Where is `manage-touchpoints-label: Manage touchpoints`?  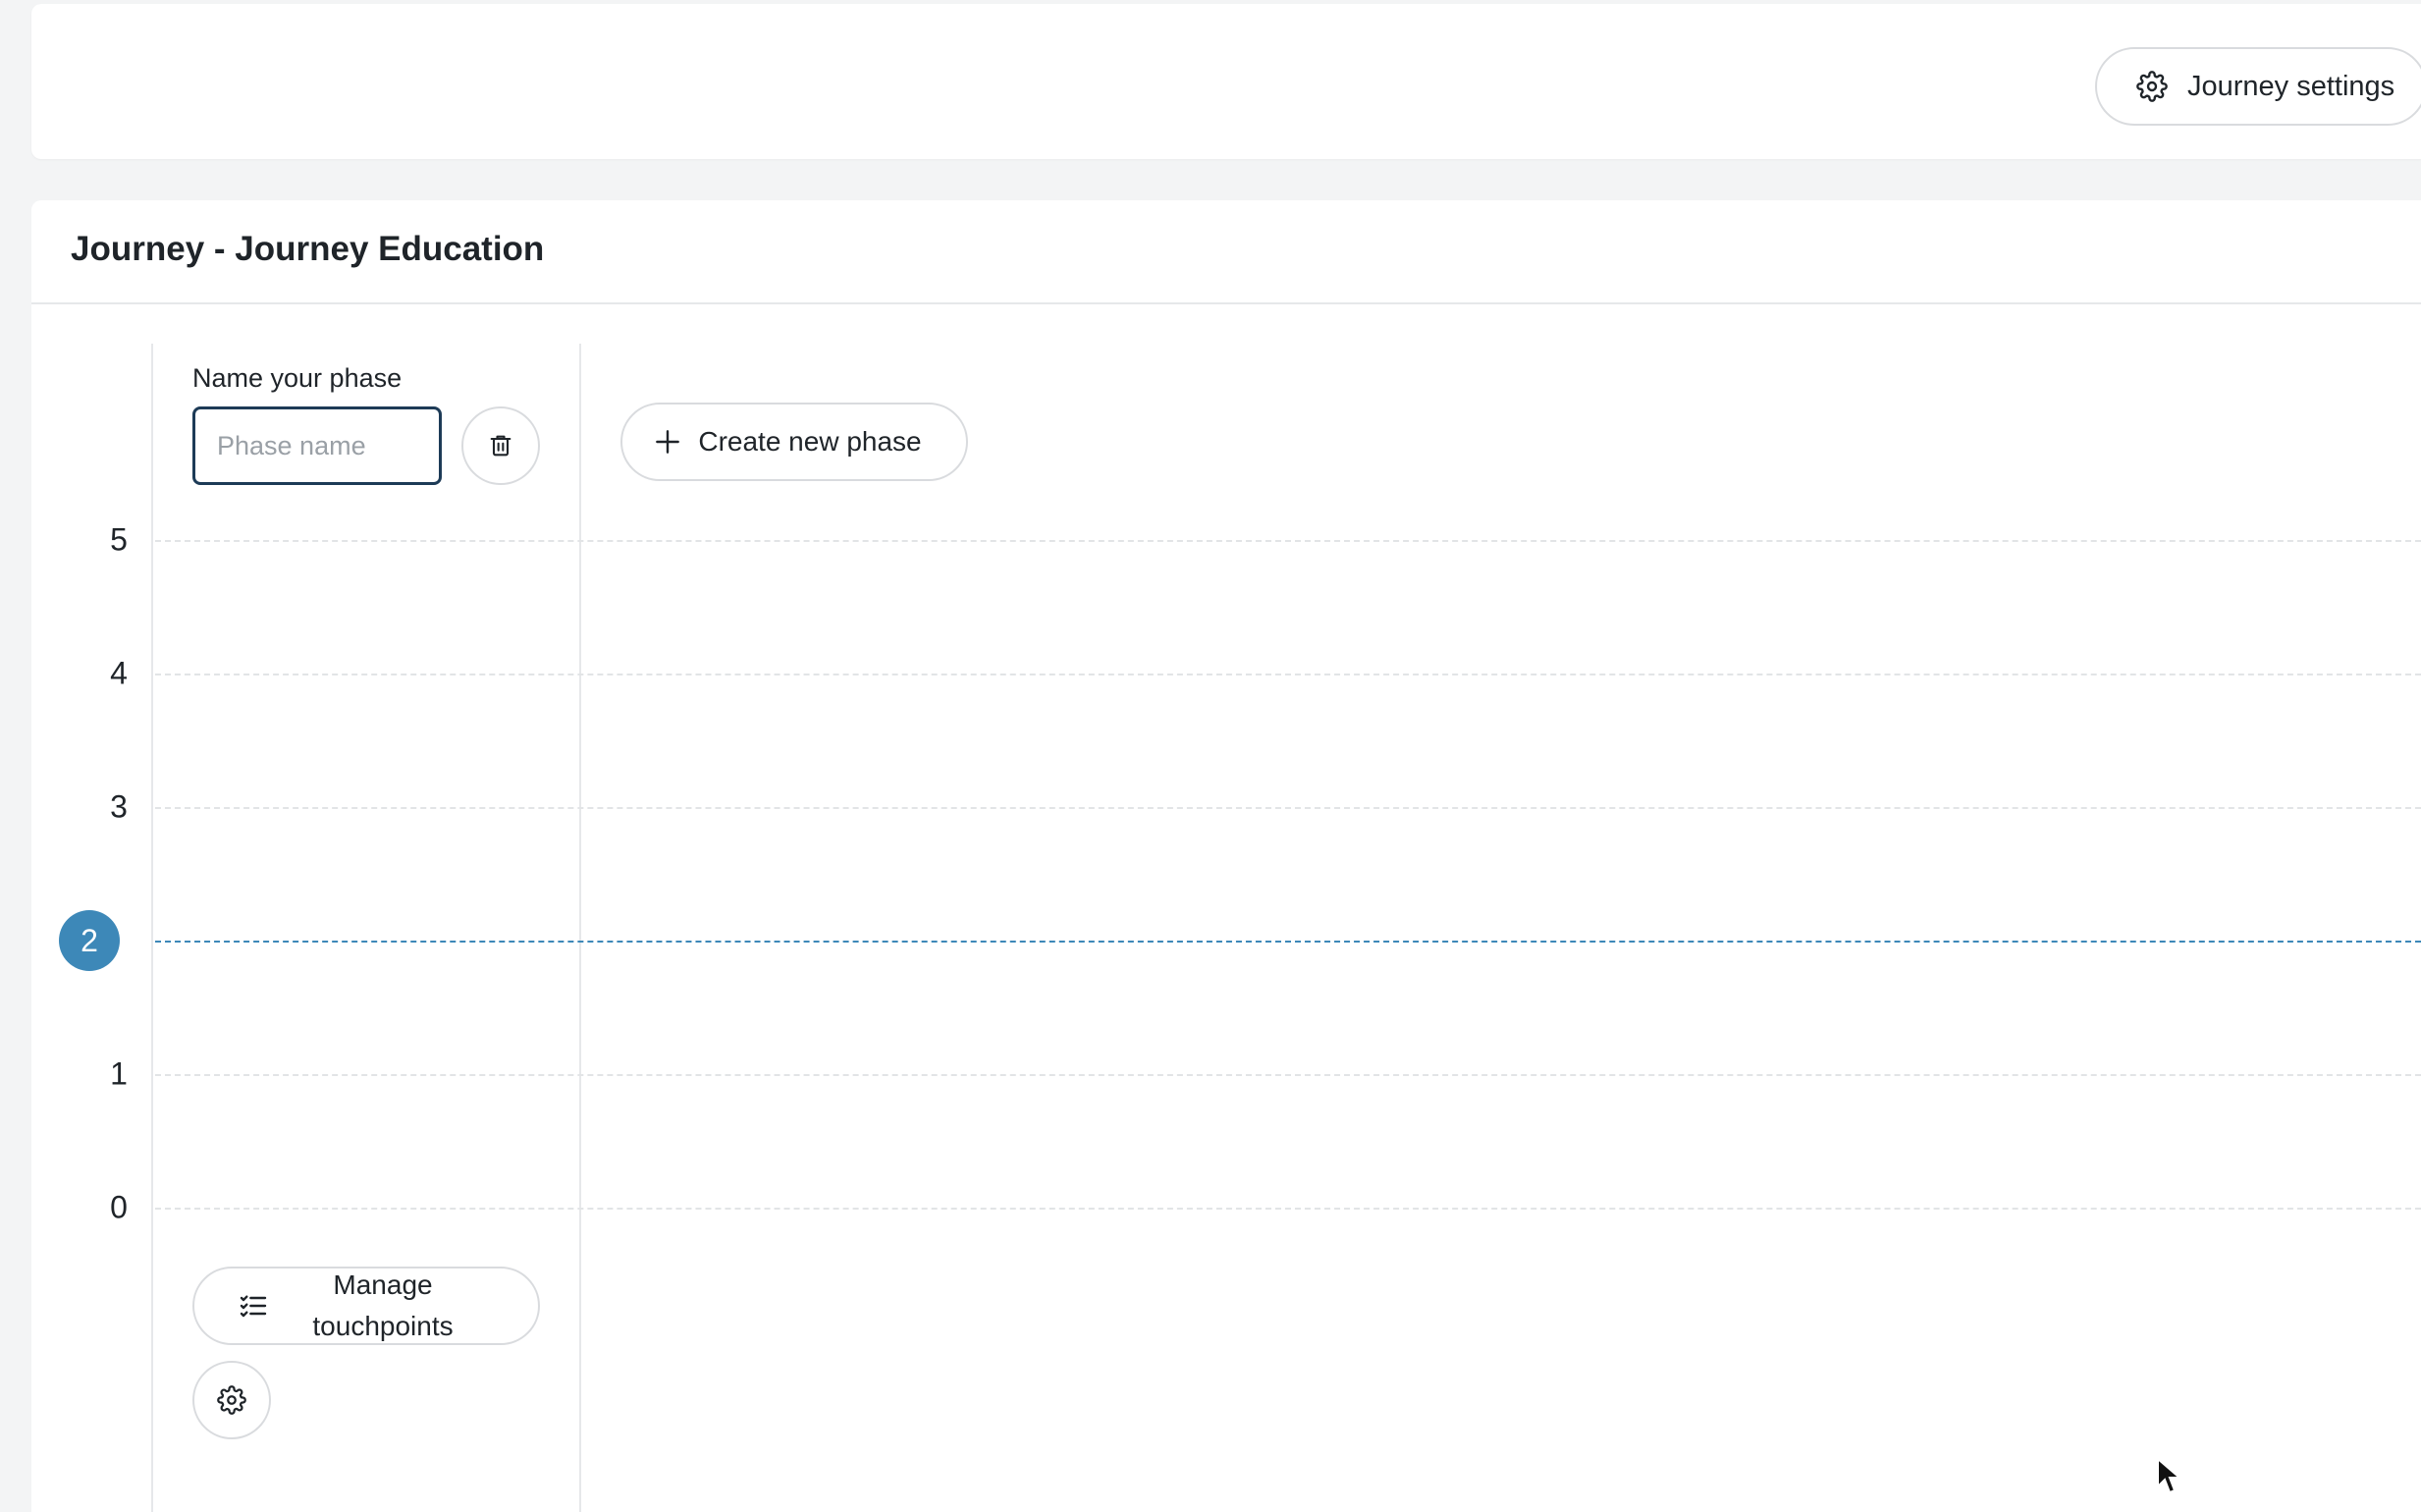 manage-touchpoints-label: Manage touchpoints is located at coordinates (383, 1305).